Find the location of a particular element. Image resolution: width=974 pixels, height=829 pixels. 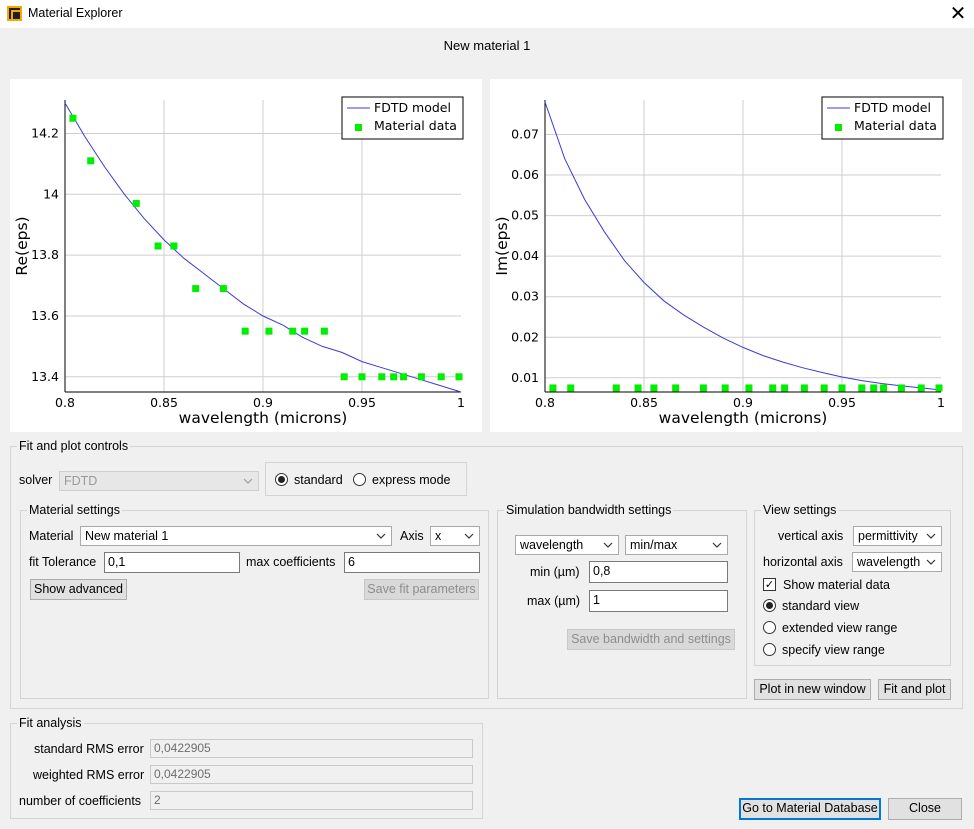

plot-in-new-window-button: Plot in new window is located at coordinates (812, 689).